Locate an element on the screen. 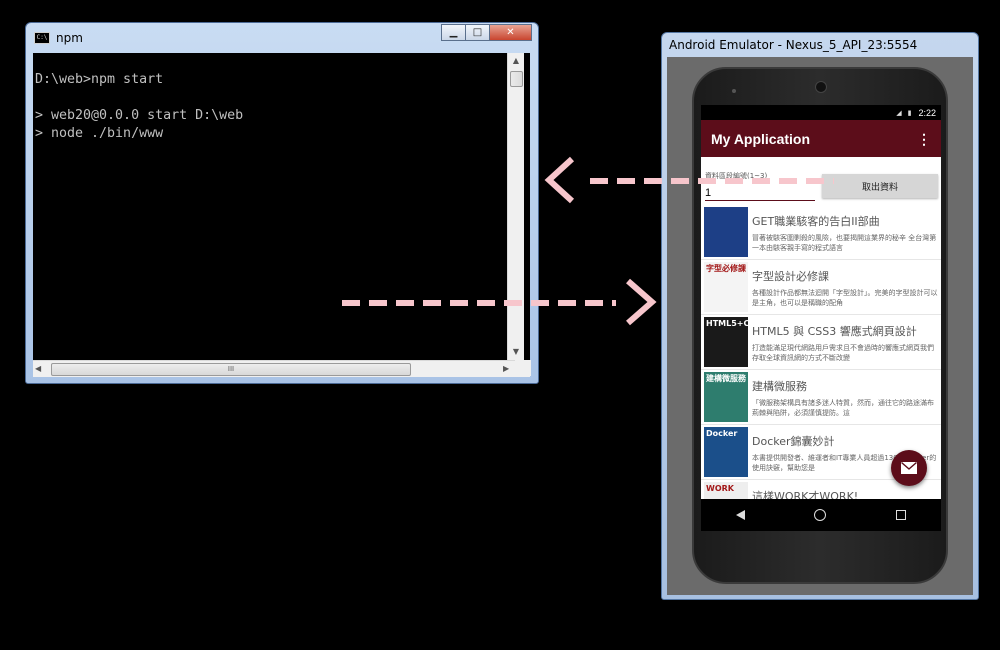  data-flow-arrows is located at coordinates (588, 241).